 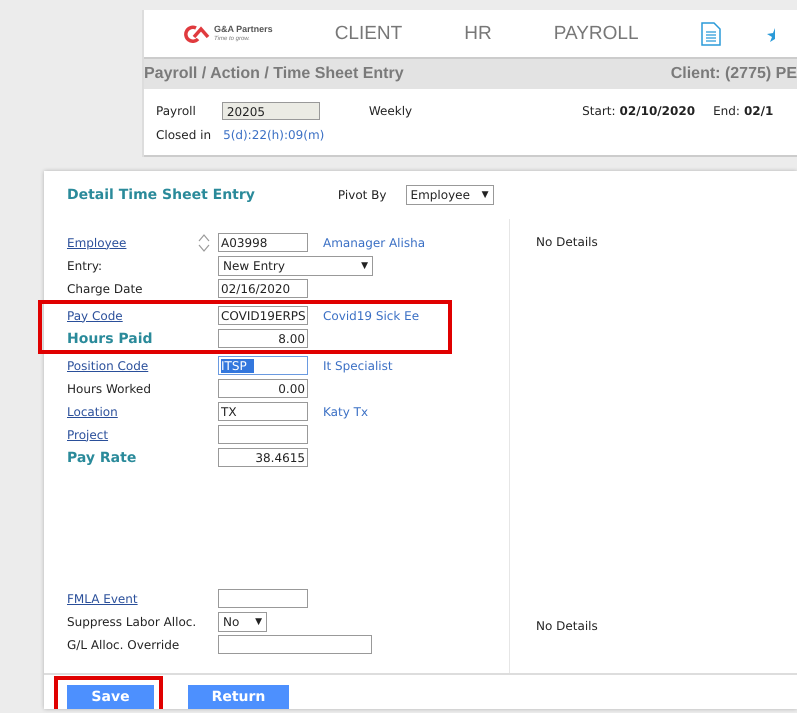 I want to click on field-description: Amanager Alisha, so click(x=374, y=243).